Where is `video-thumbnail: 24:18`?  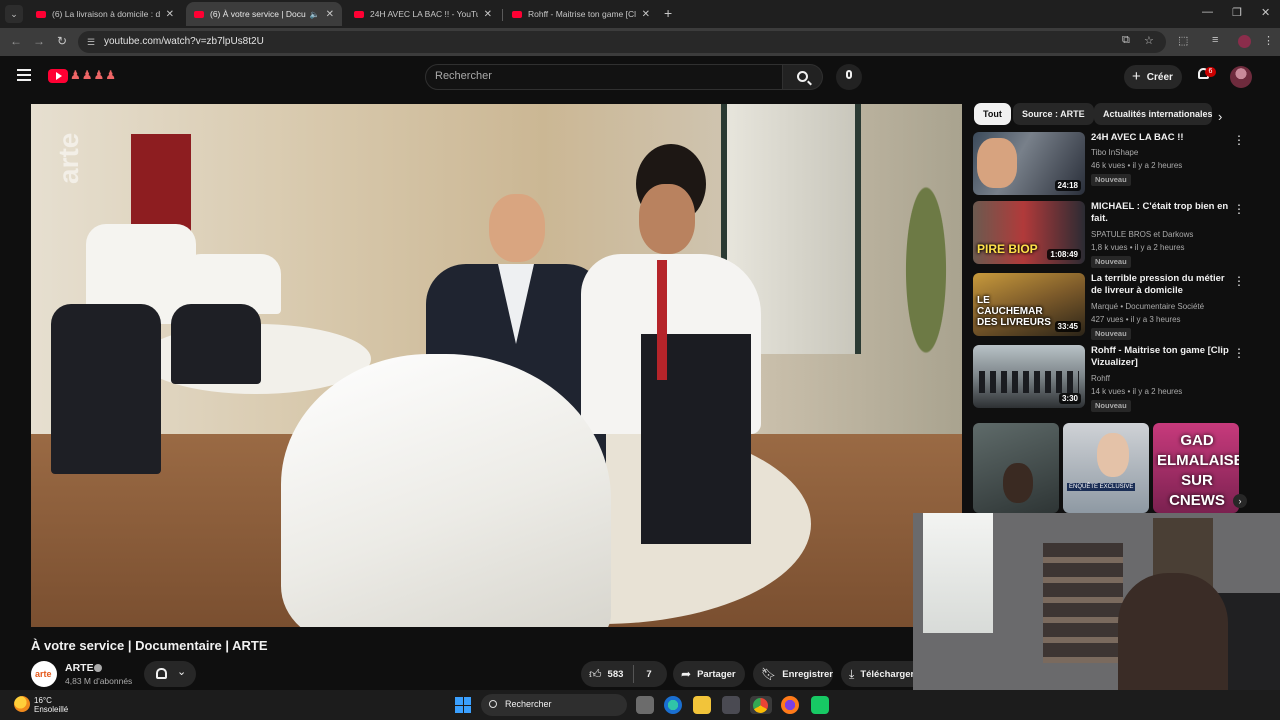 video-thumbnail: 24:18 is located at coordinates (1029, 163).